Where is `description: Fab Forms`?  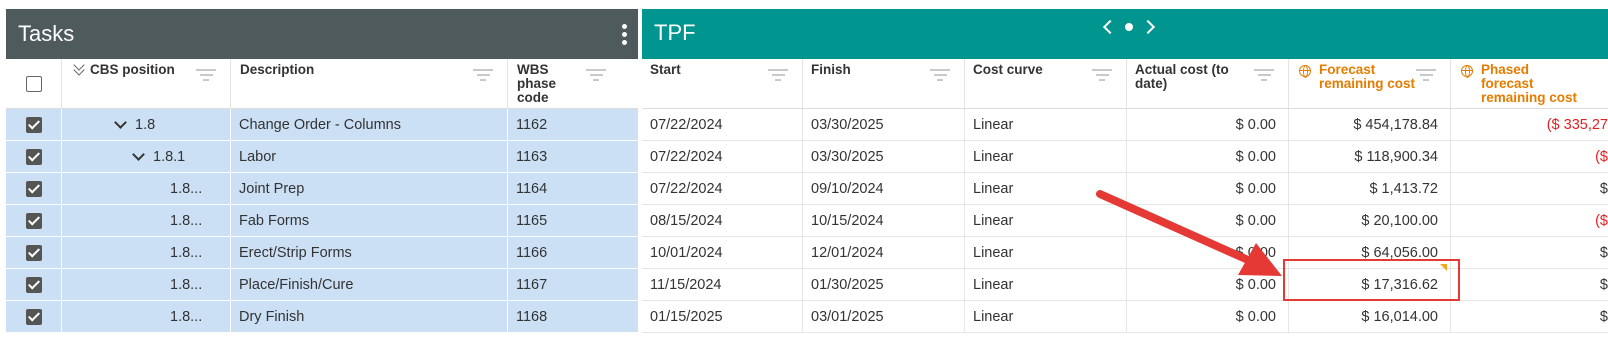
description: Fab Forms is located at coordinates (369, 220).